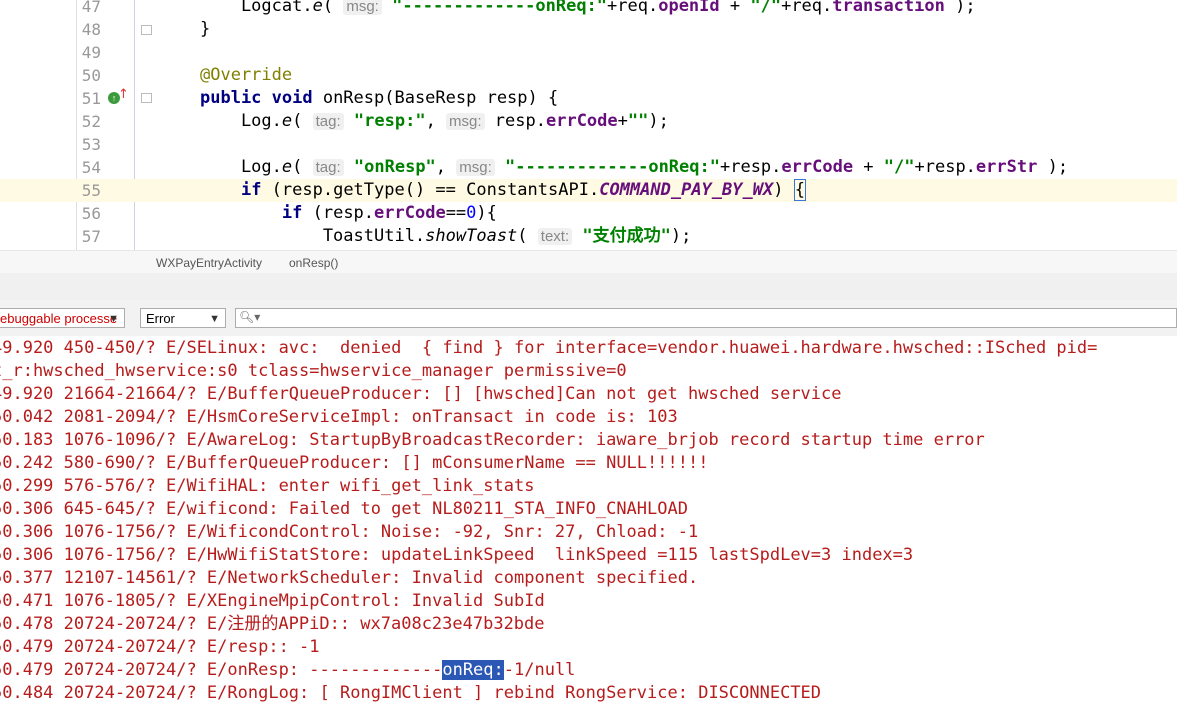  What do you see at coordinates (473, 670) in the screenshot?
I see `text-selection: onReq:` at bounding box center [473, 670].